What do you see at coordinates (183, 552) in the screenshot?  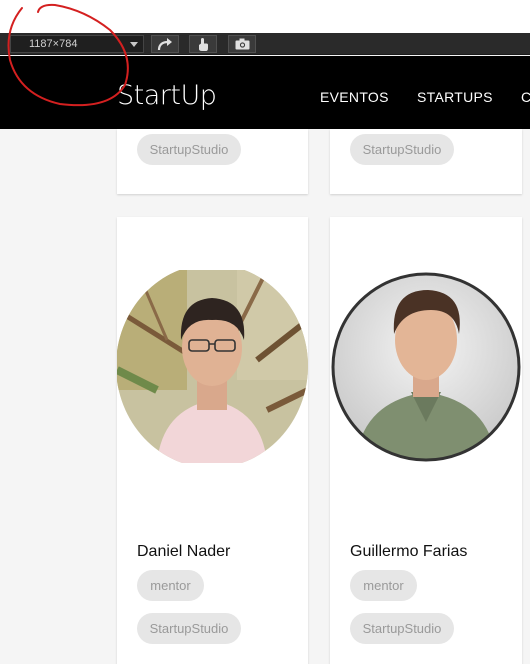 I see `person-name: Daniel Nader` at bounding box center [183, 552].